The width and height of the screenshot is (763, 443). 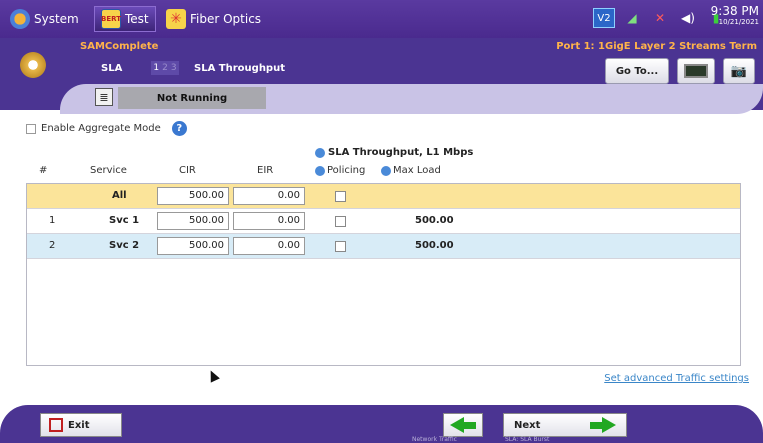 What do you see at coordinates (179, 128) in the screenshot?
I see `help-icon: ?` at bounding box center [179, 128].